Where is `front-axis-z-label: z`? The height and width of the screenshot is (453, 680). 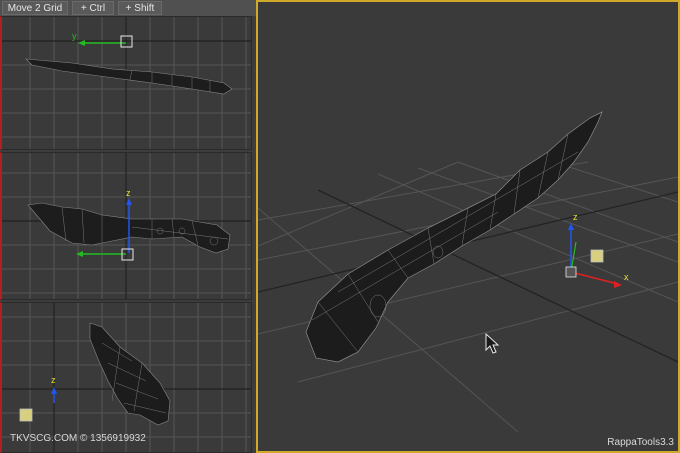 front-axis-z-label: z is located at coordinates (128, 193).